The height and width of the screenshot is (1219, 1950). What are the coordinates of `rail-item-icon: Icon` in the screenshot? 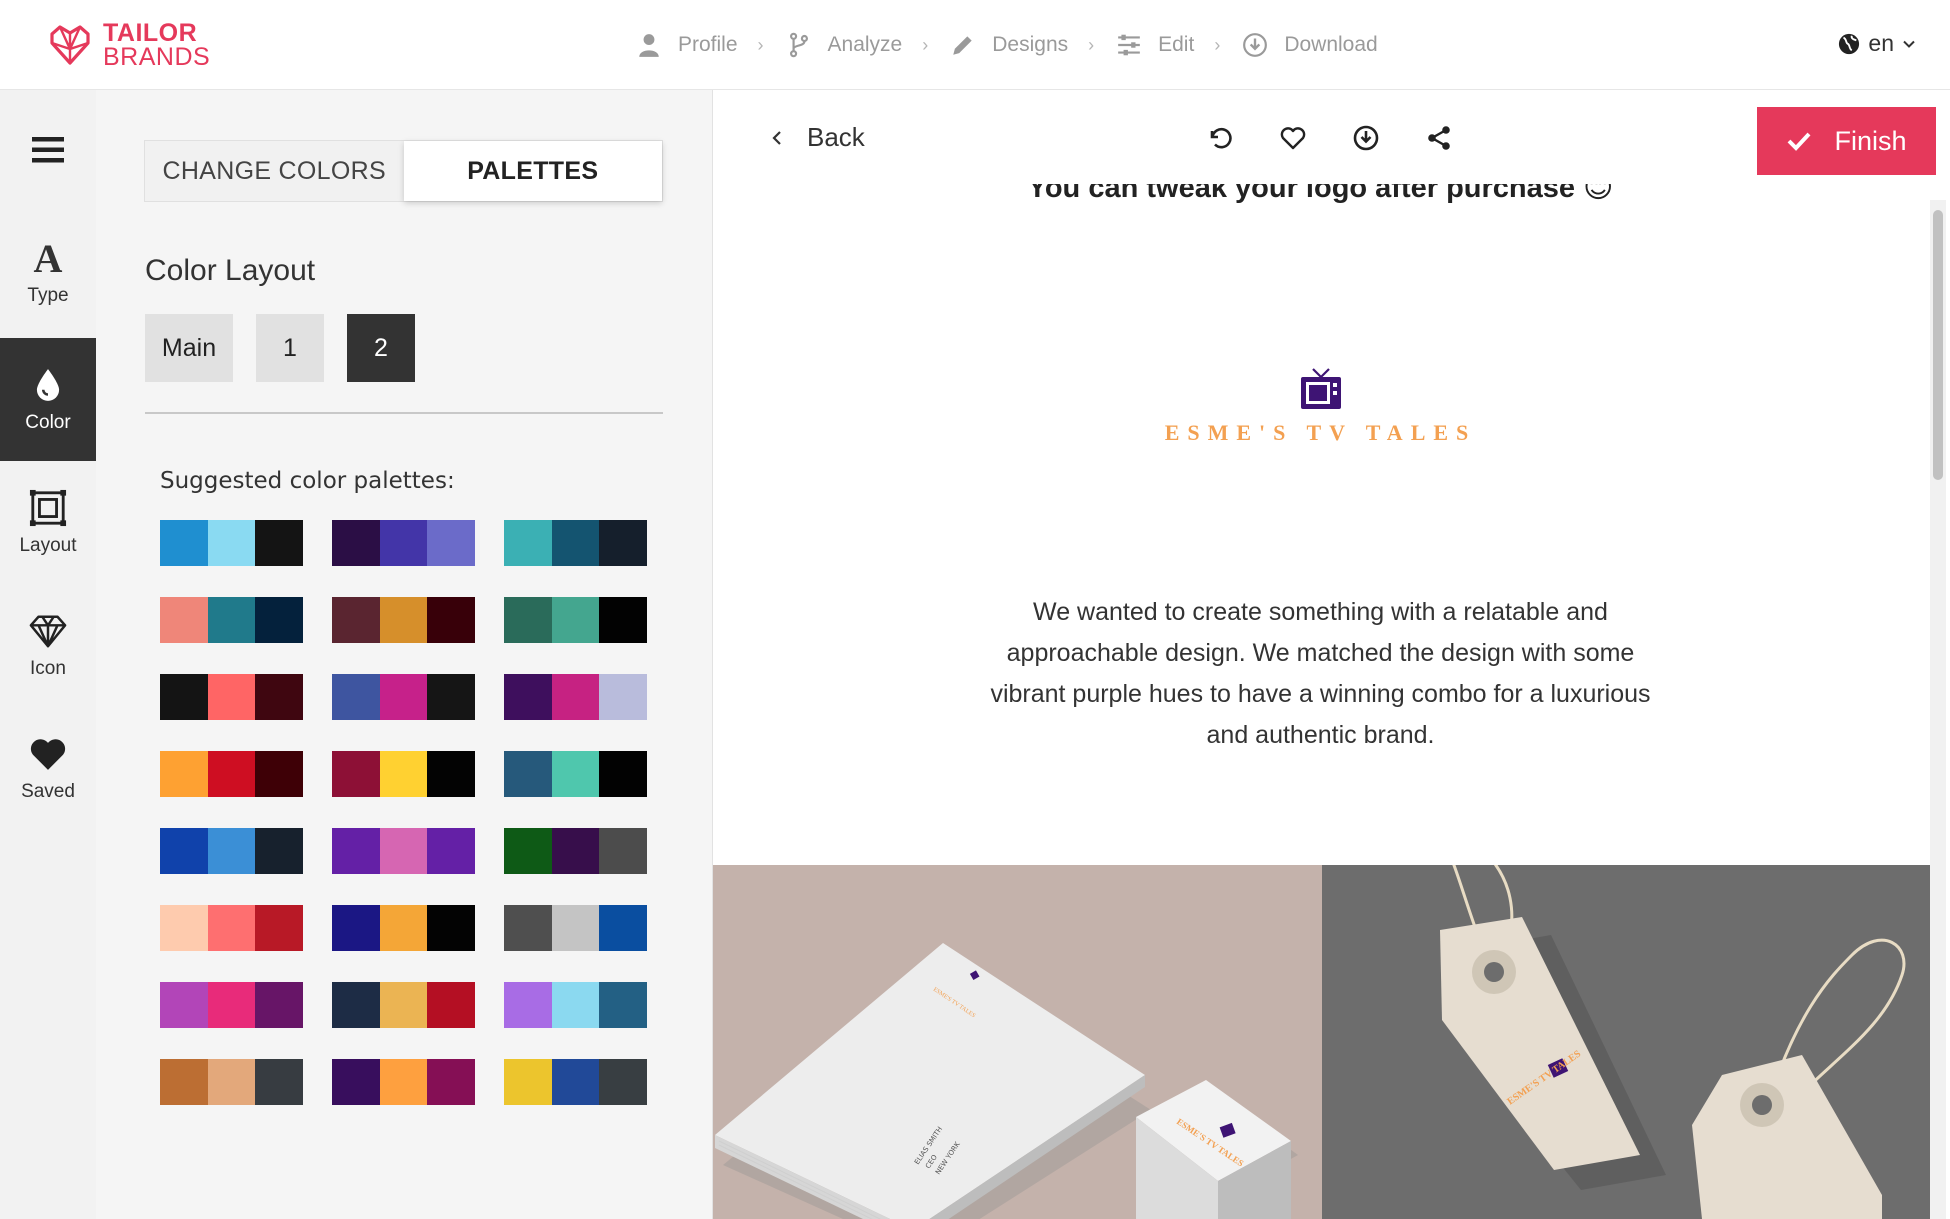 It's located at (48, 645).